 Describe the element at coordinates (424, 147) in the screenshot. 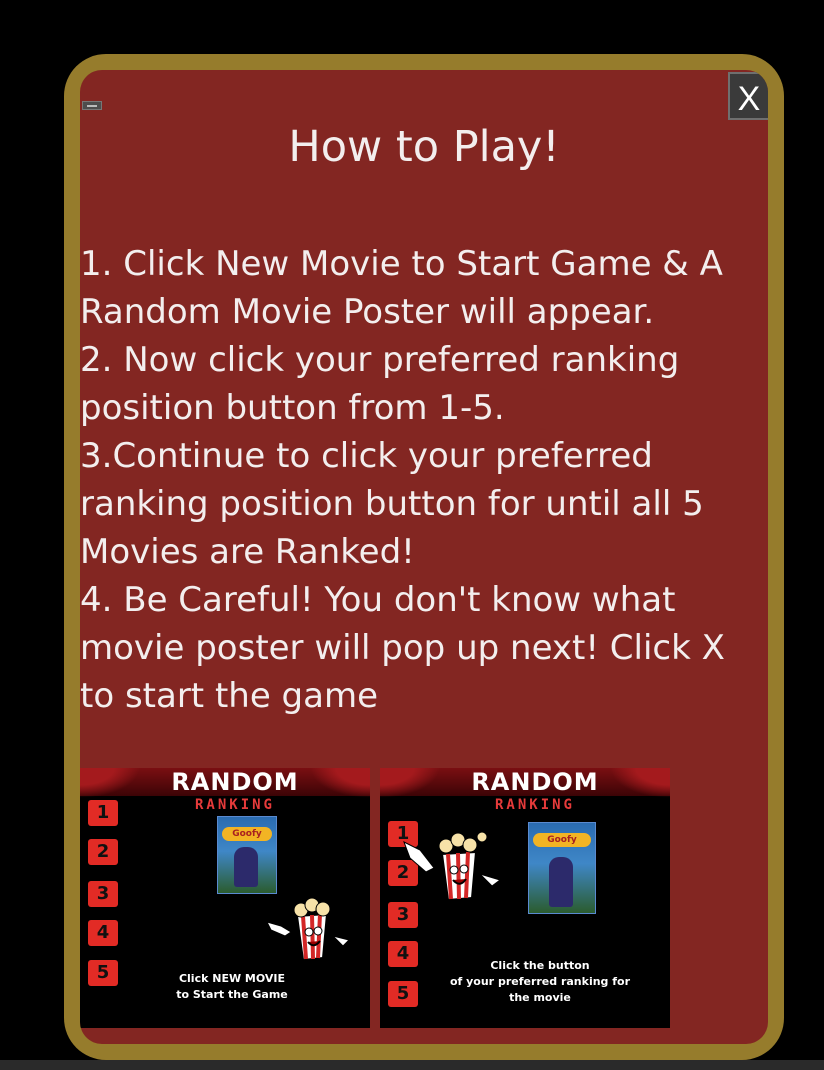

I see `modal-title: How to Play!` at that location.